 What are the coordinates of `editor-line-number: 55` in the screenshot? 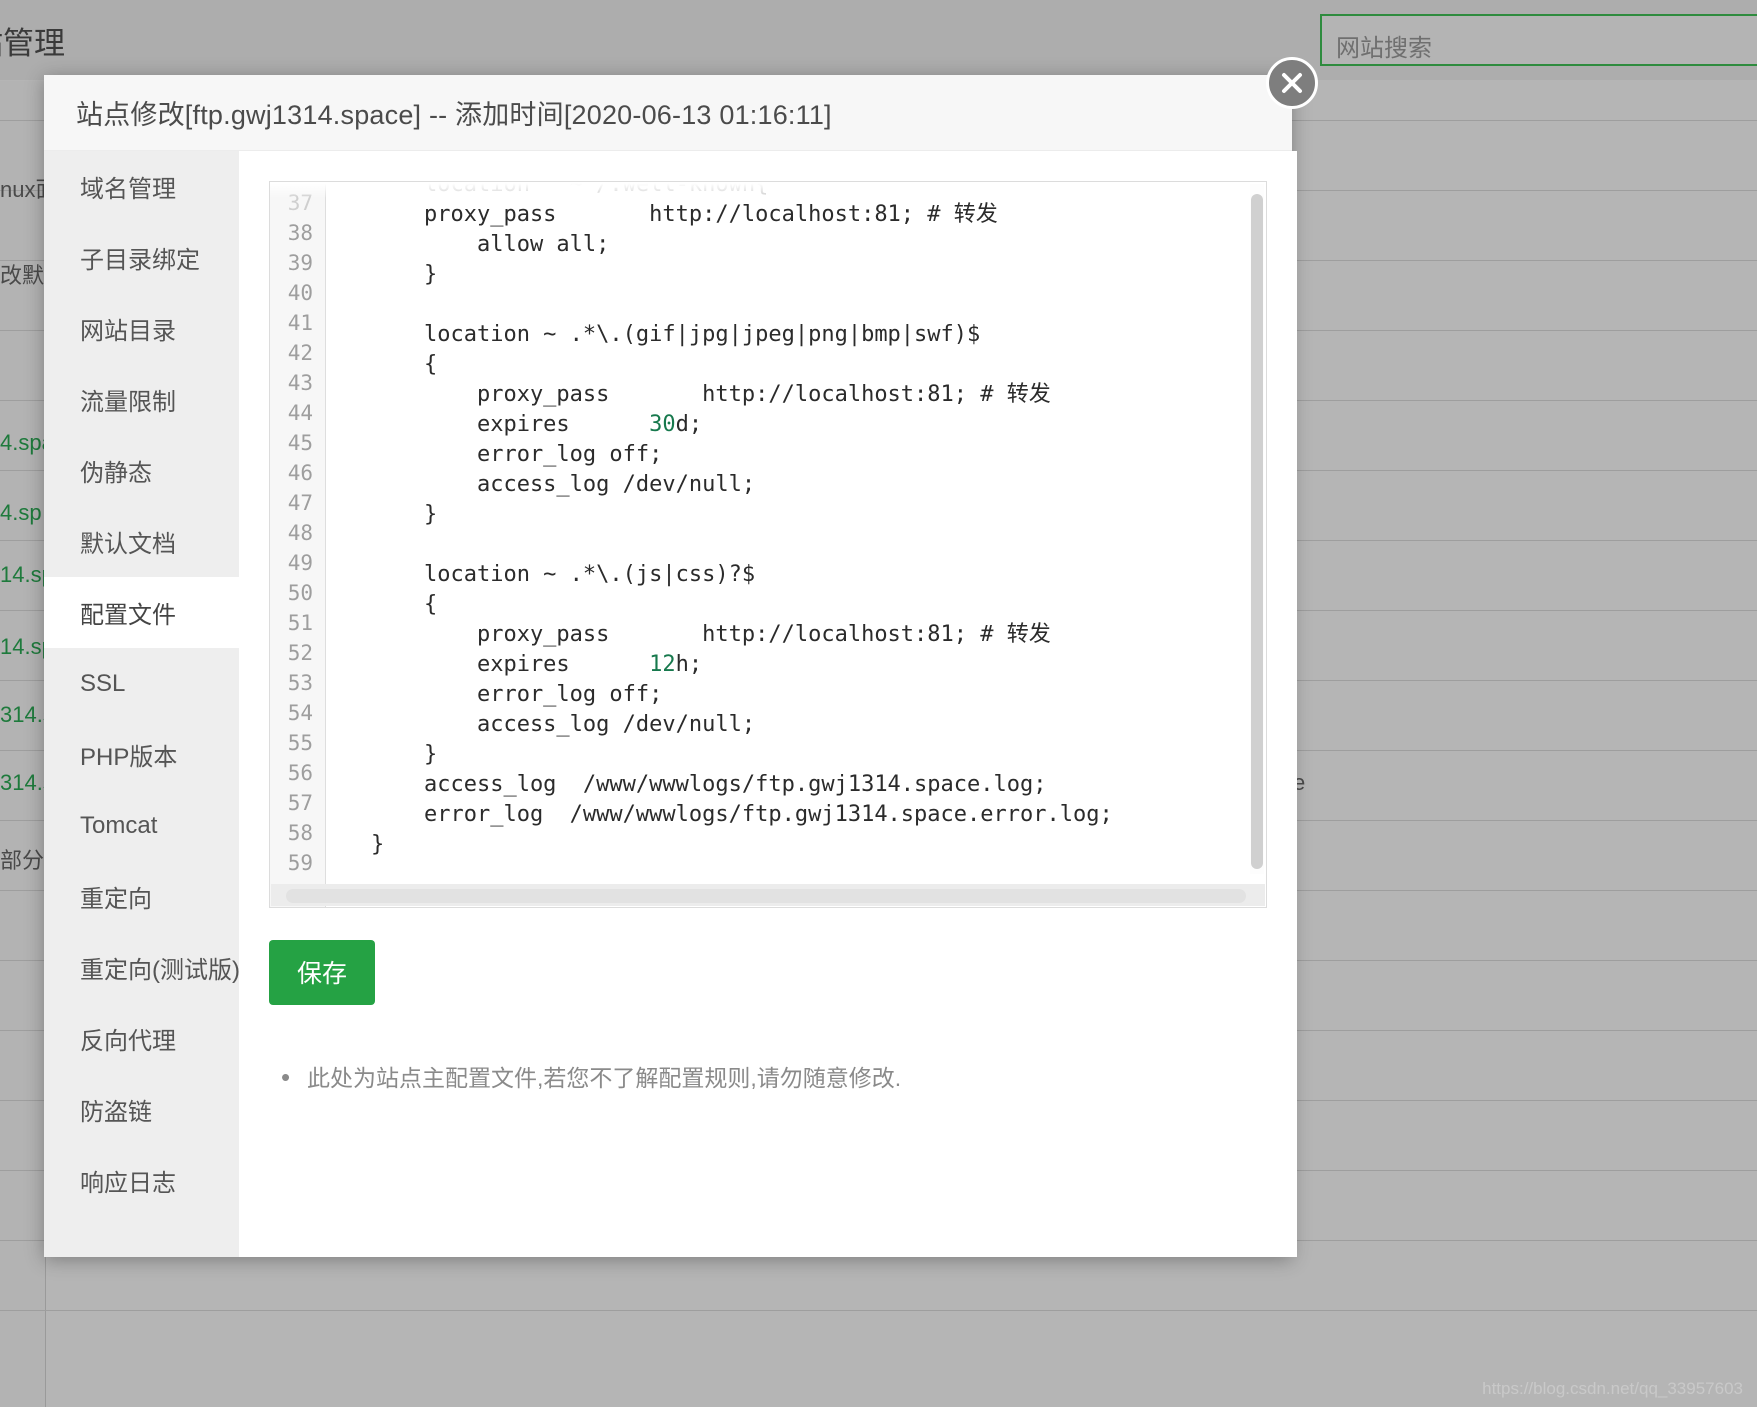 It's located at (300, 743).